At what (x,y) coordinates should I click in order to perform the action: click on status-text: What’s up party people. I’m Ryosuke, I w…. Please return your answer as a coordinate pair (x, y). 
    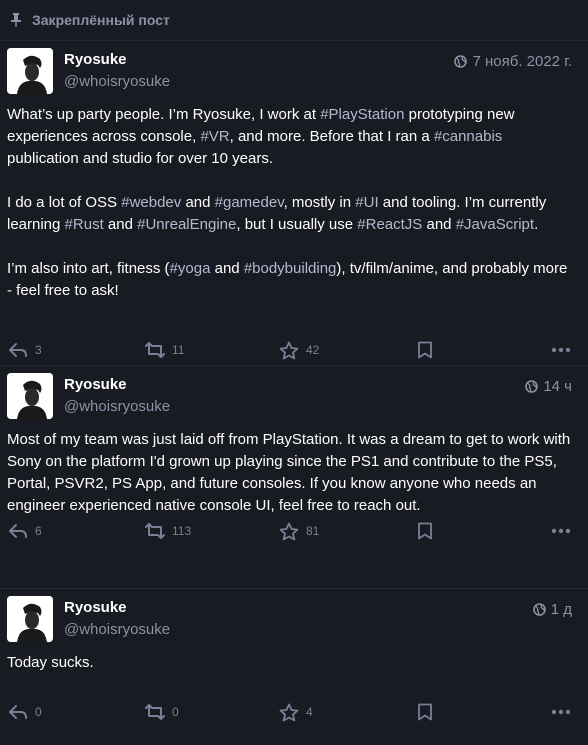
    Looking at the image, I should click on (164, 114).